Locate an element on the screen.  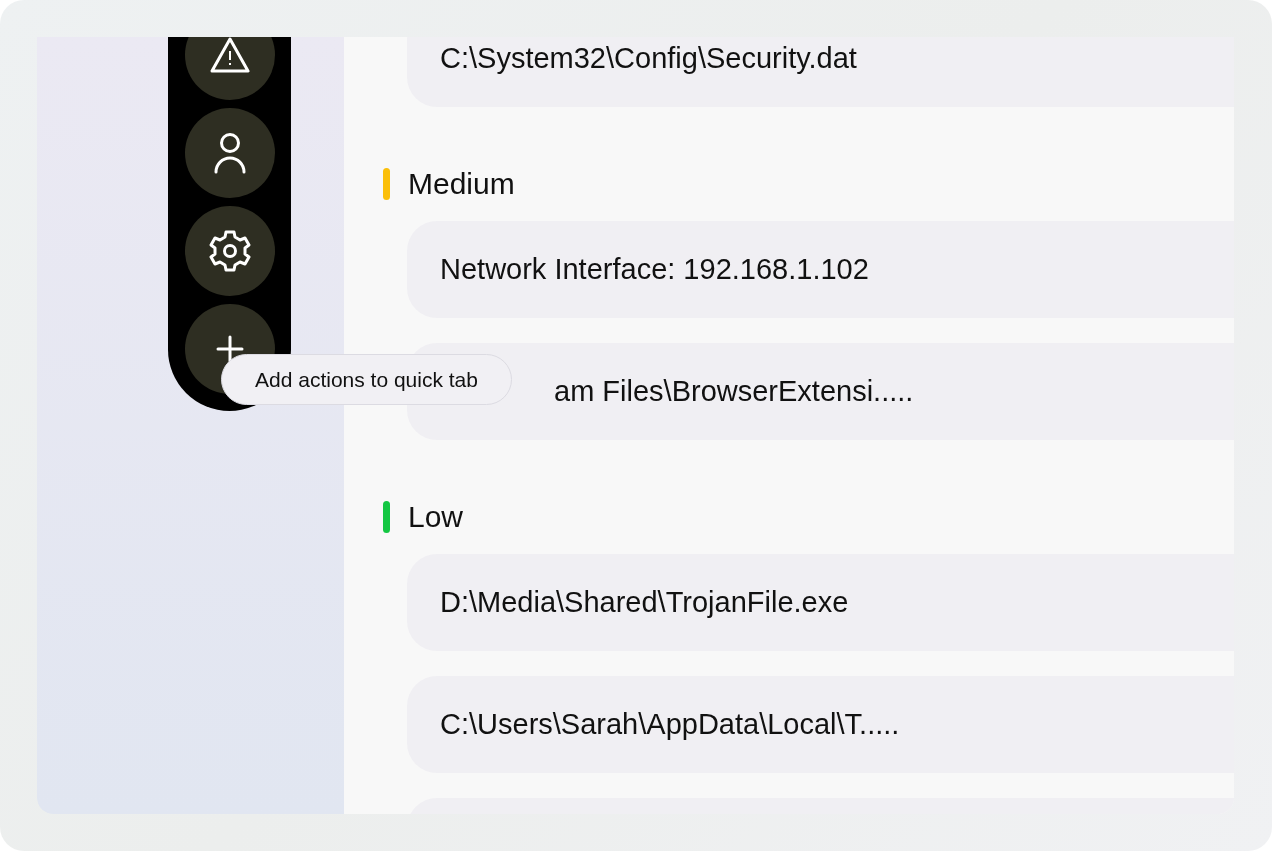
warning-icon is located at coordinates (229, 55).